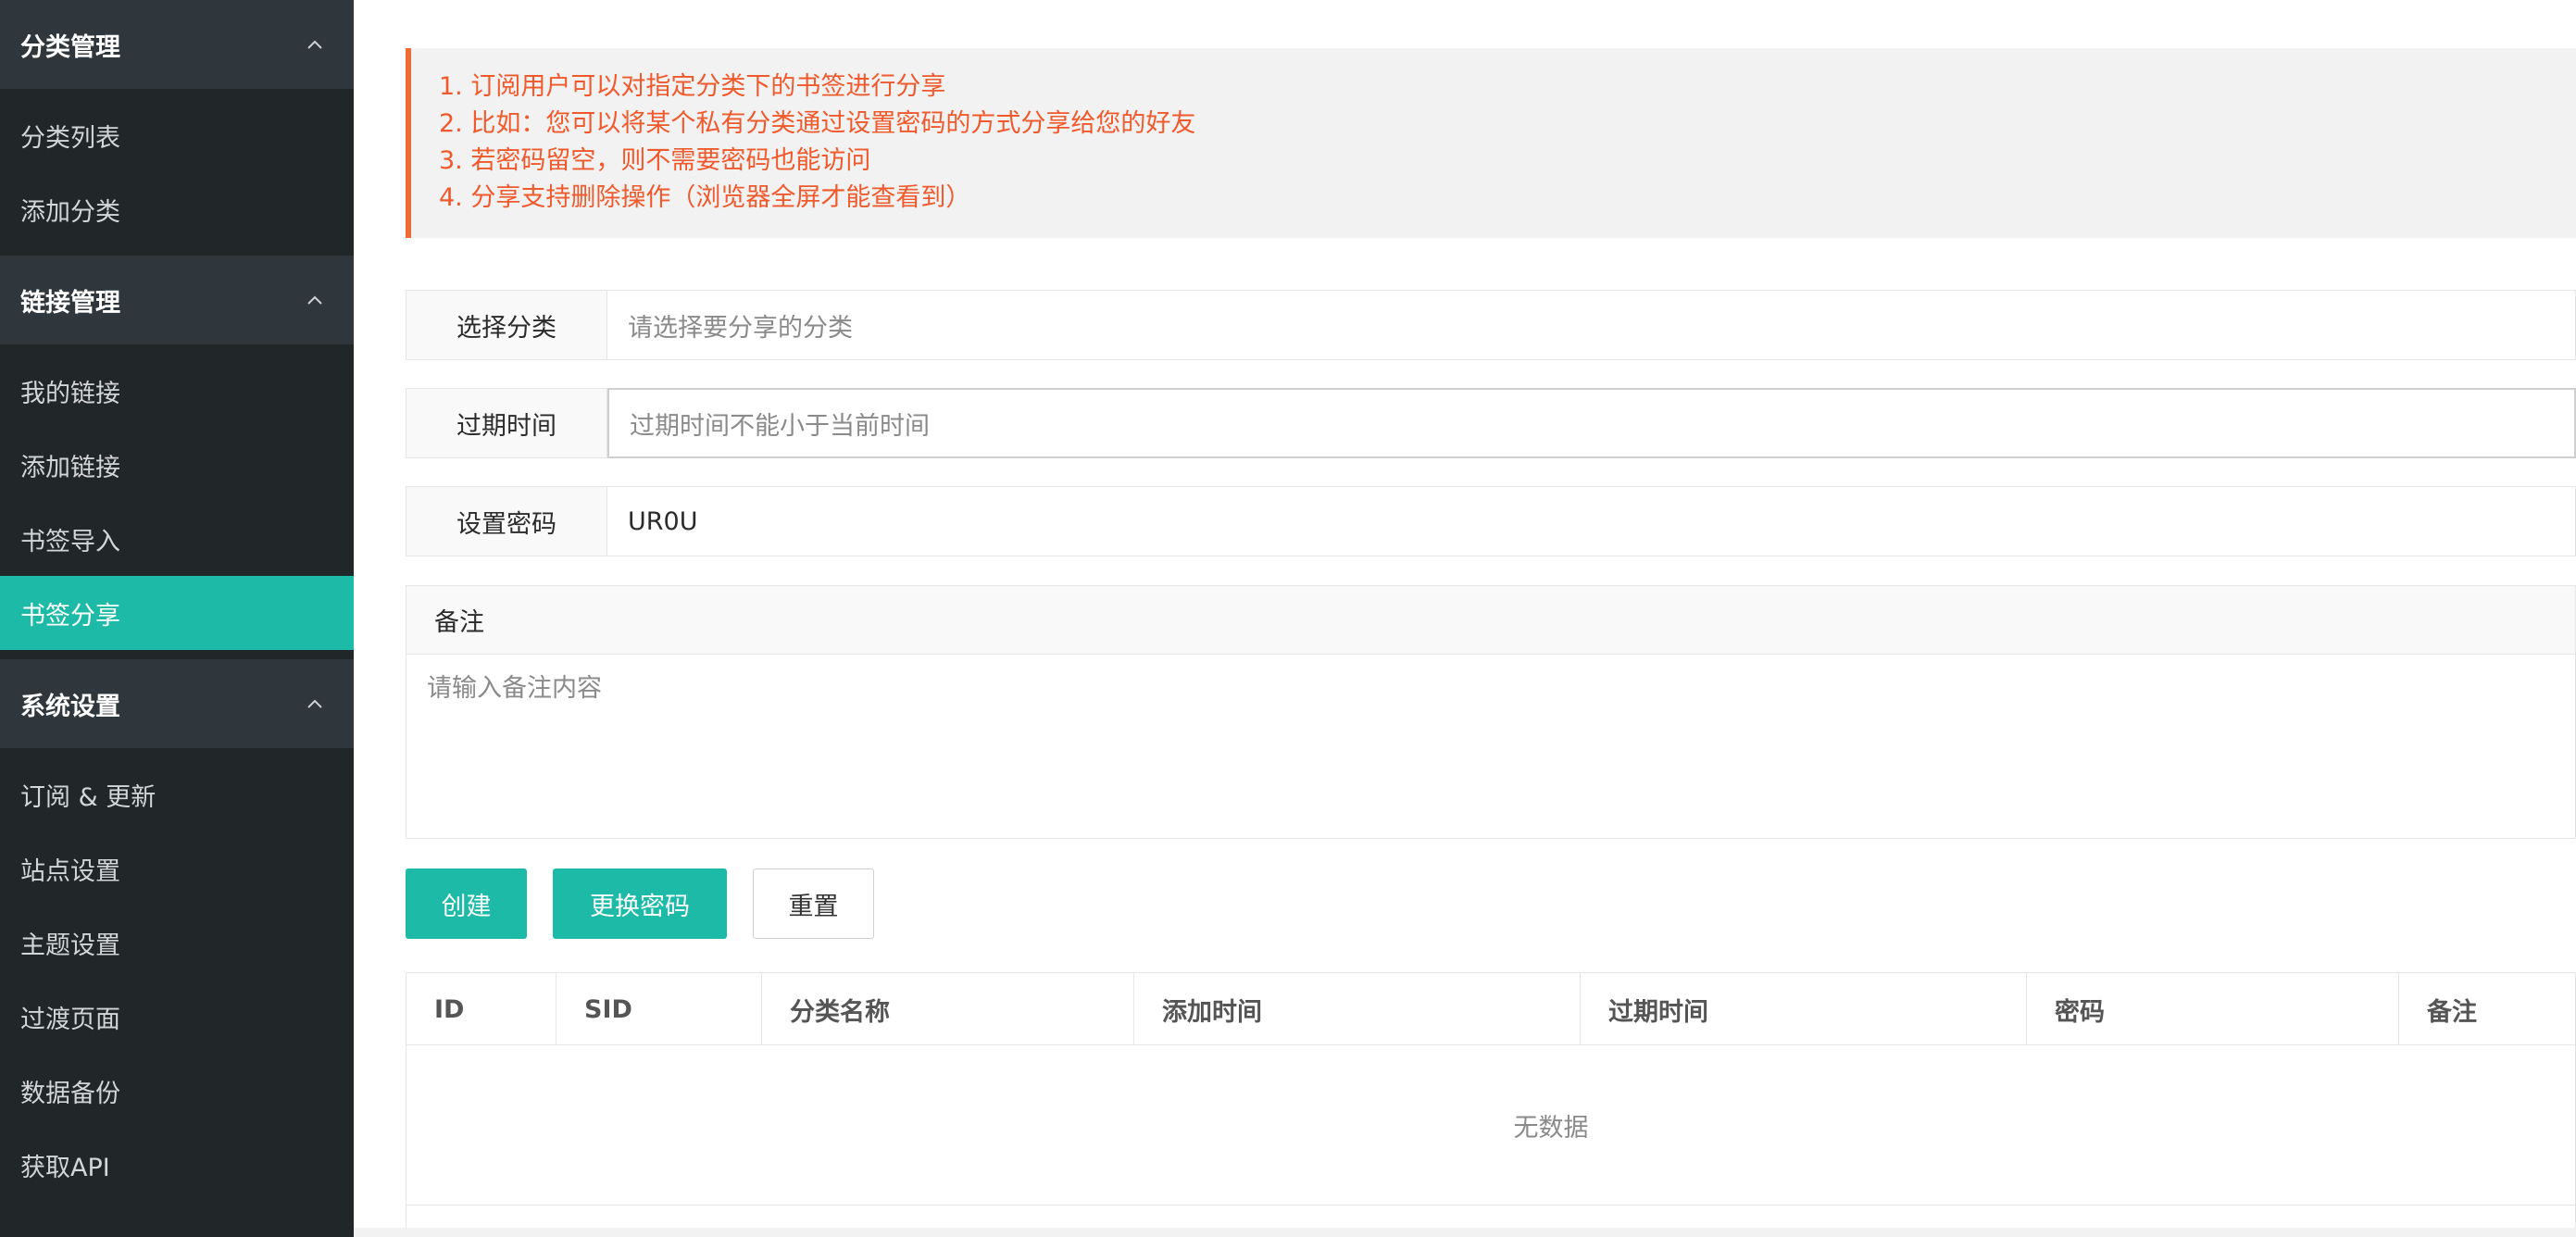  I want to click on remark-textarea: 请输入备注内容, so click(1491, 686).